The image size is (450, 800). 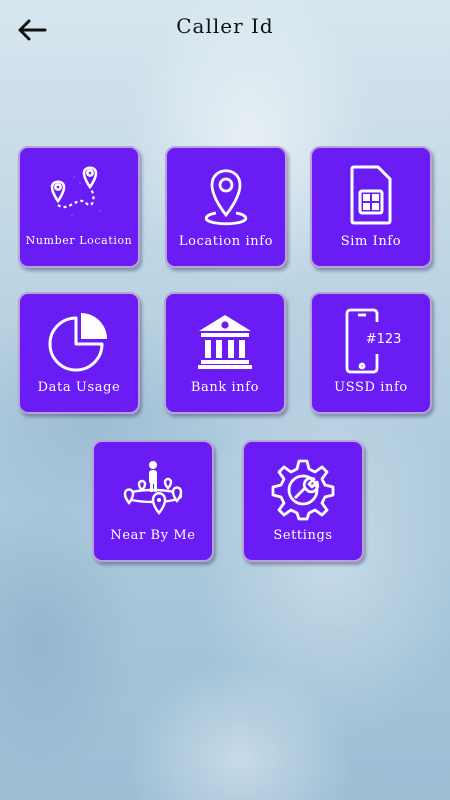 I want to click on near-by-me-button: Near By Me, so click(x=153, y=501).